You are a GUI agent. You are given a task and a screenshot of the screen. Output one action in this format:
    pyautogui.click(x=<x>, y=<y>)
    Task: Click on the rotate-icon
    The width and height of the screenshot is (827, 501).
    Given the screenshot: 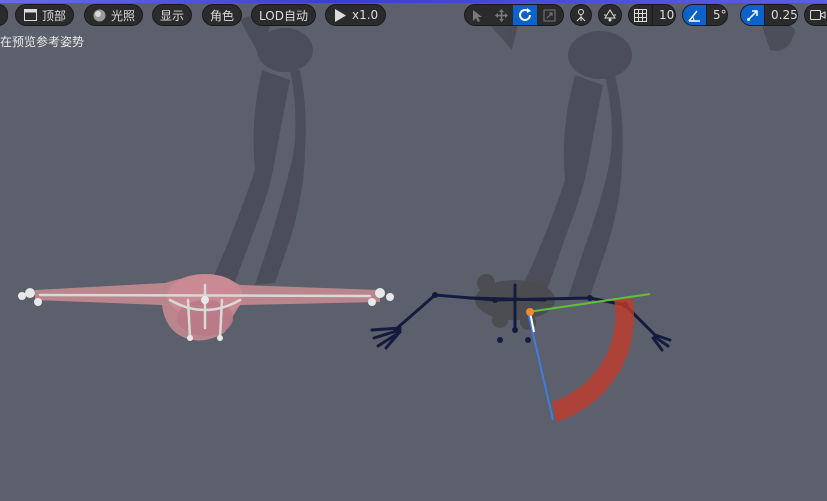 What is the action you would take?
    pyautogui.click(x=525, y=14)
    